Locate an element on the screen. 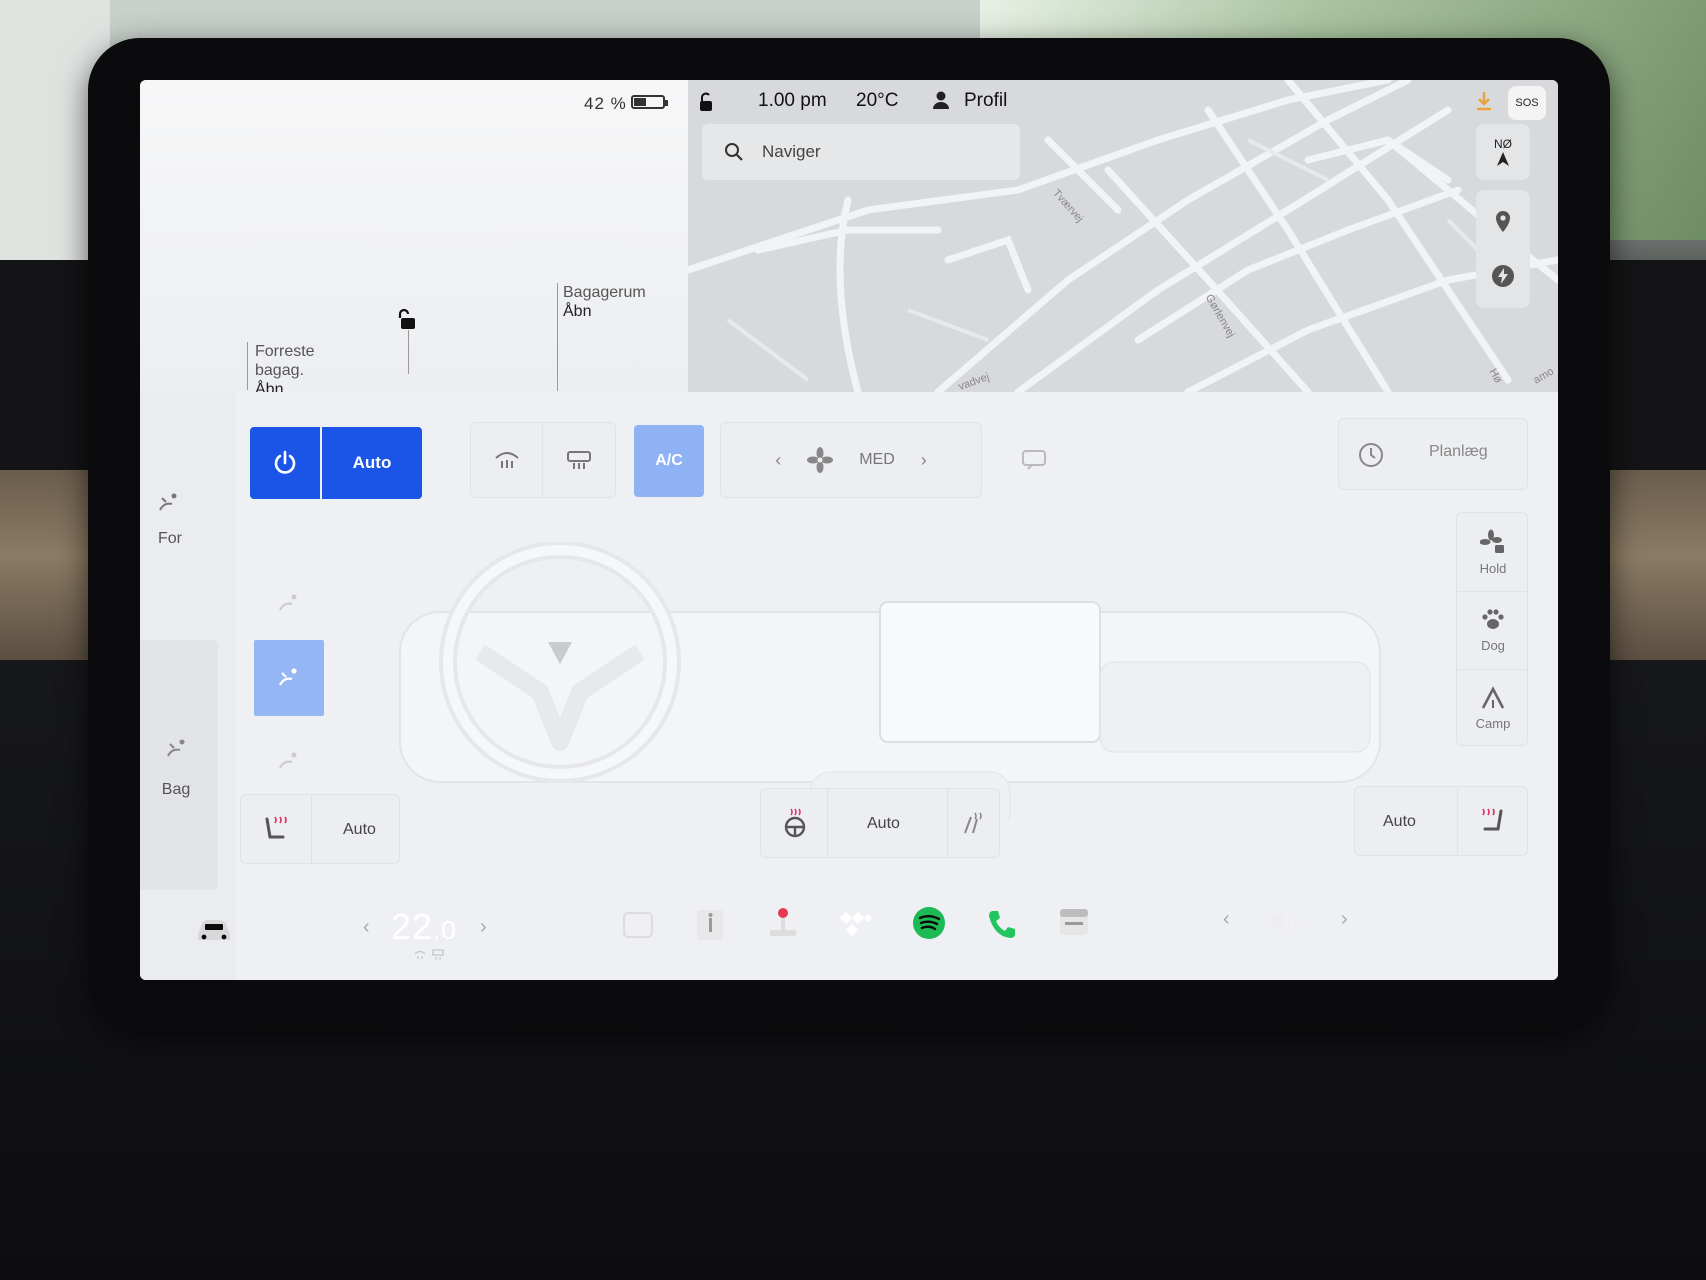 This screenshot has width=1706, height=1280. rear-trunk-callout: Bagagerum Åbn is located at coordinates (604, 302).